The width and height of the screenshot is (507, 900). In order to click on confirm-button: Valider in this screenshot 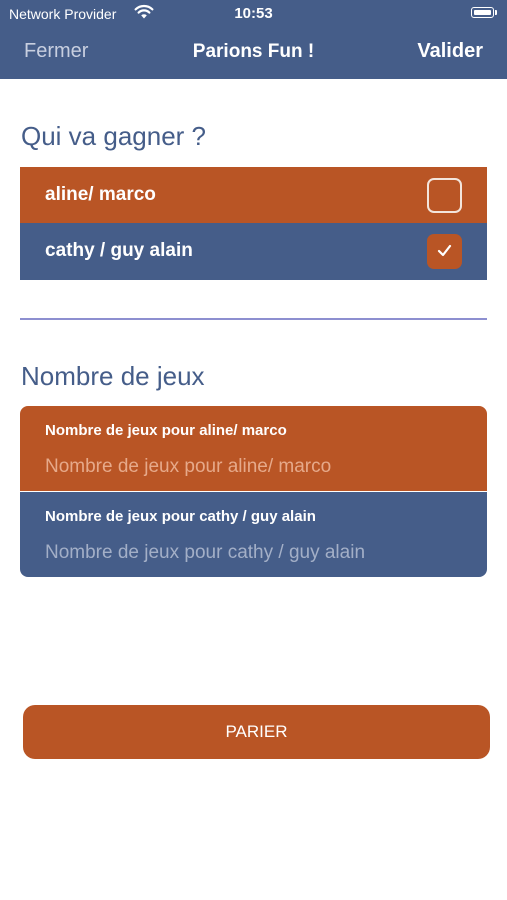, I will do `click(450, 51)`.